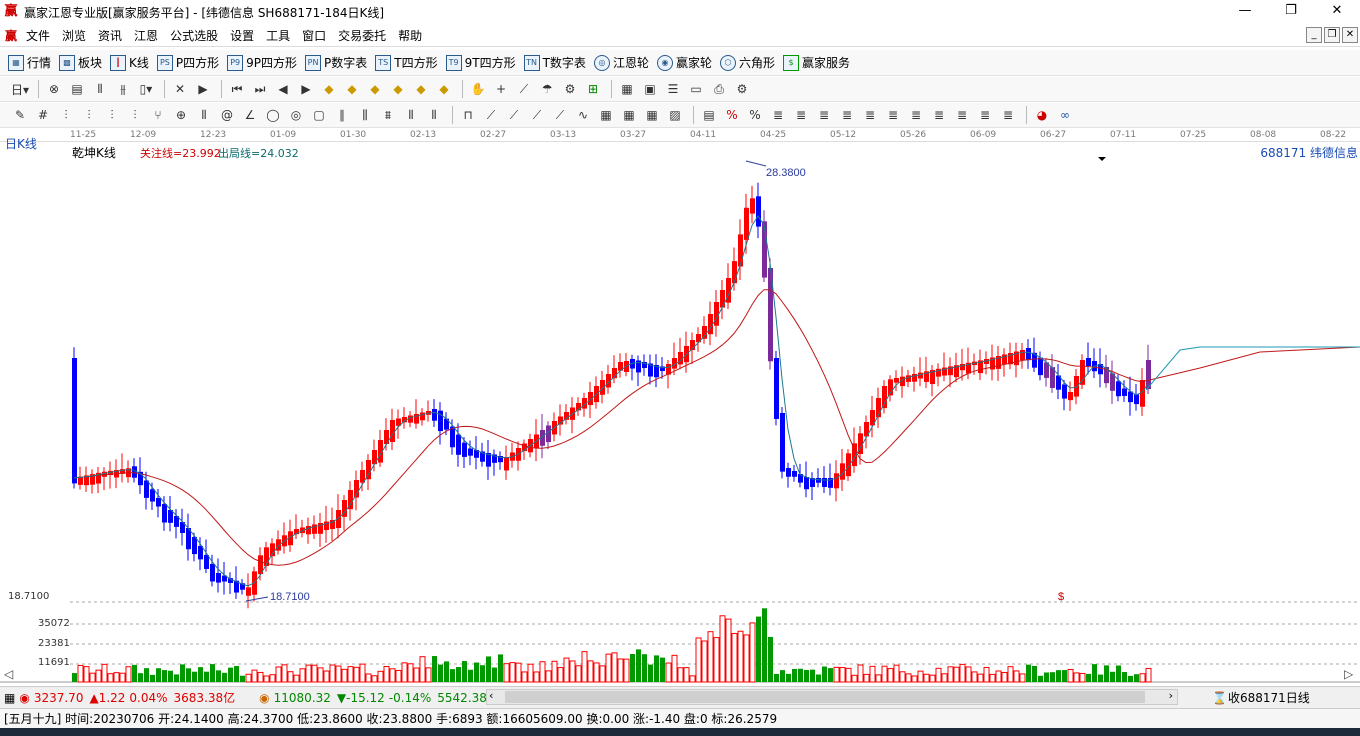 This screenshot has height=736, width=1360. I want to click on levels4-icon: ≣, so click(847, 115).